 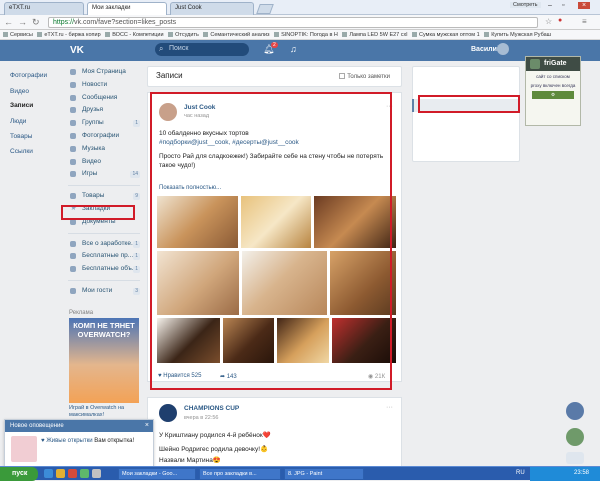 What do you see at coordinates (581, 473) in the screenshot?
I see `clock: 23:58` at bounding box center [581, 473].